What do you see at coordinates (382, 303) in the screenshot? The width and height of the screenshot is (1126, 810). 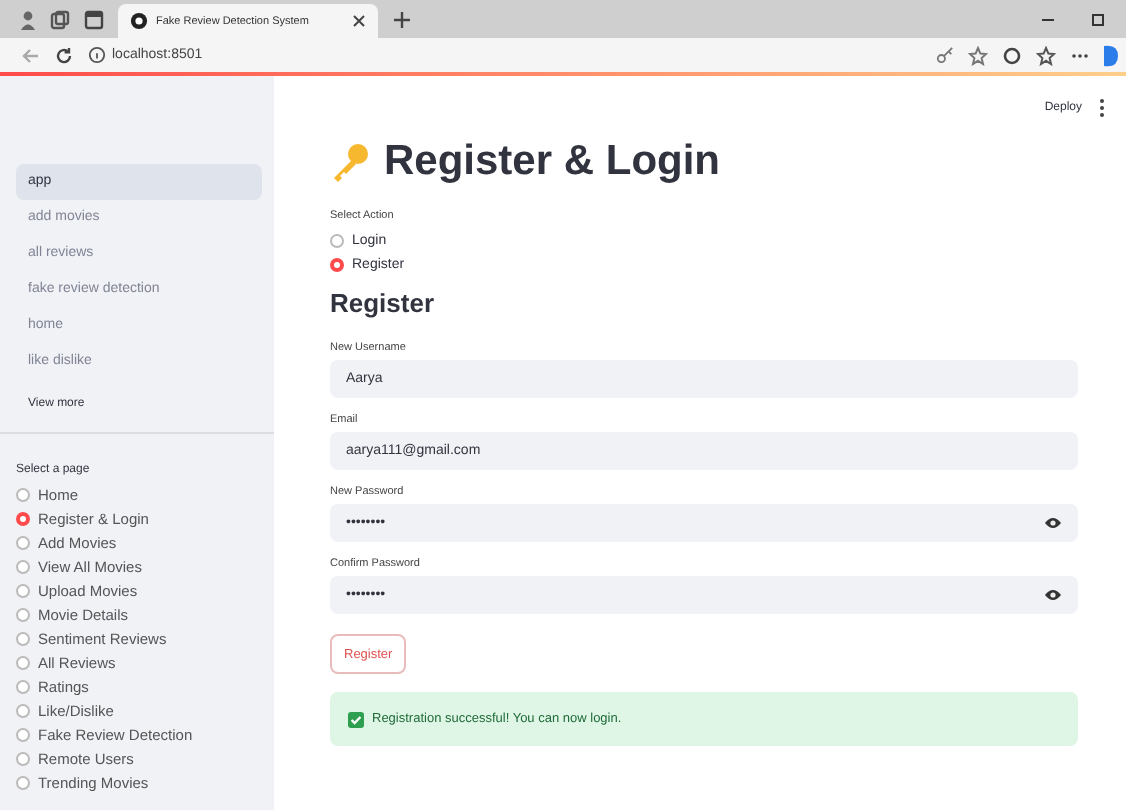 I see `section-heading: Register` at bounding box center [382, 303].